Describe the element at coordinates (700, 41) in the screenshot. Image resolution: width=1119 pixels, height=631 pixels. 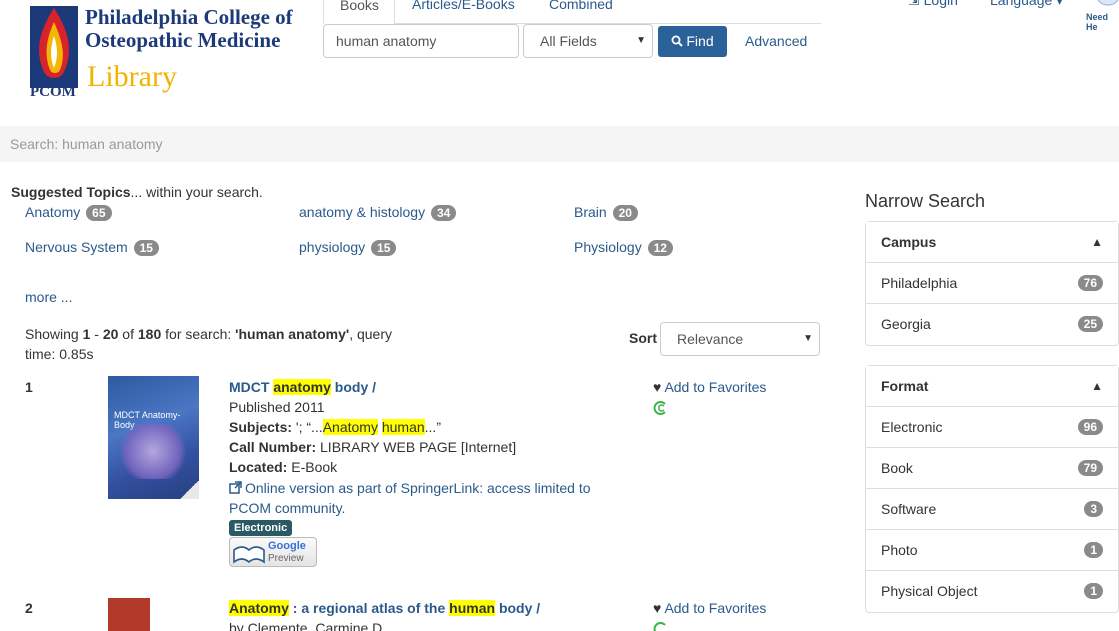
I see `find-label: Find` at that location.